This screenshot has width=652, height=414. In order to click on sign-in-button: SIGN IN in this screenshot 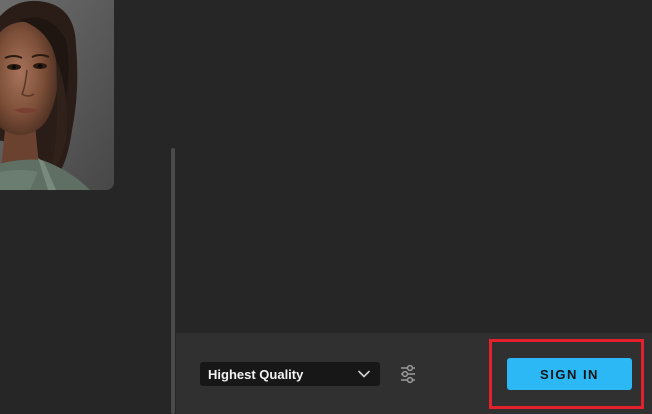, I will do `click(569, 374)`.